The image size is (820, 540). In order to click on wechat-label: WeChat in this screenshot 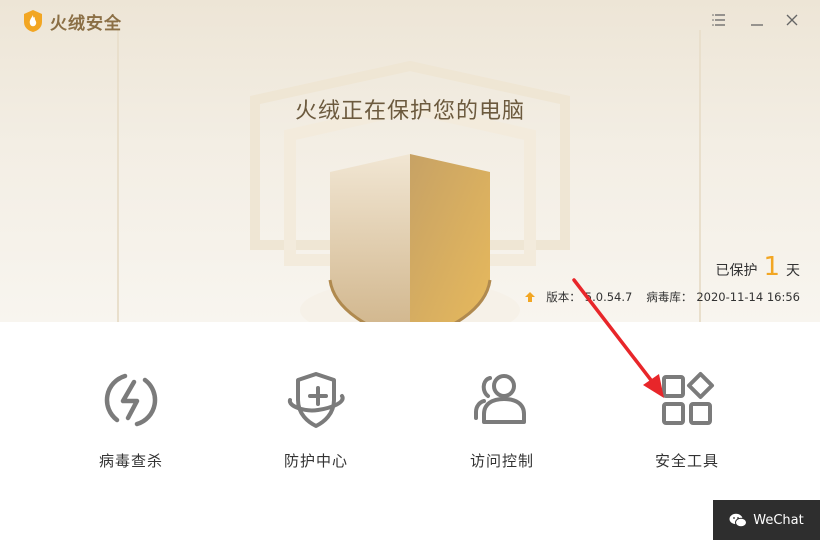, I will do `click(778, 520)`.